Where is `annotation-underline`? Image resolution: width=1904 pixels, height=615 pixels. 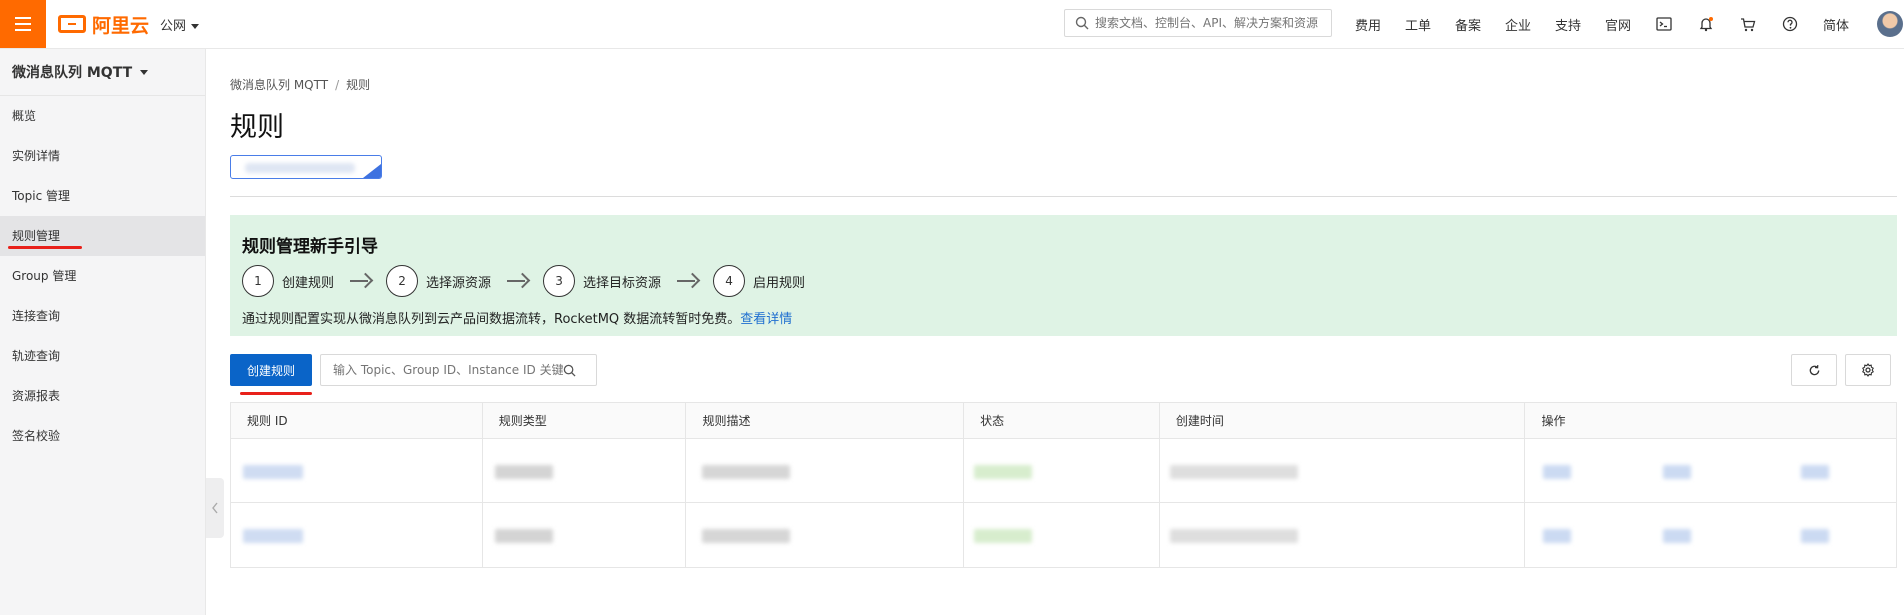
annotation-underline is located at coordinates (276, 393).